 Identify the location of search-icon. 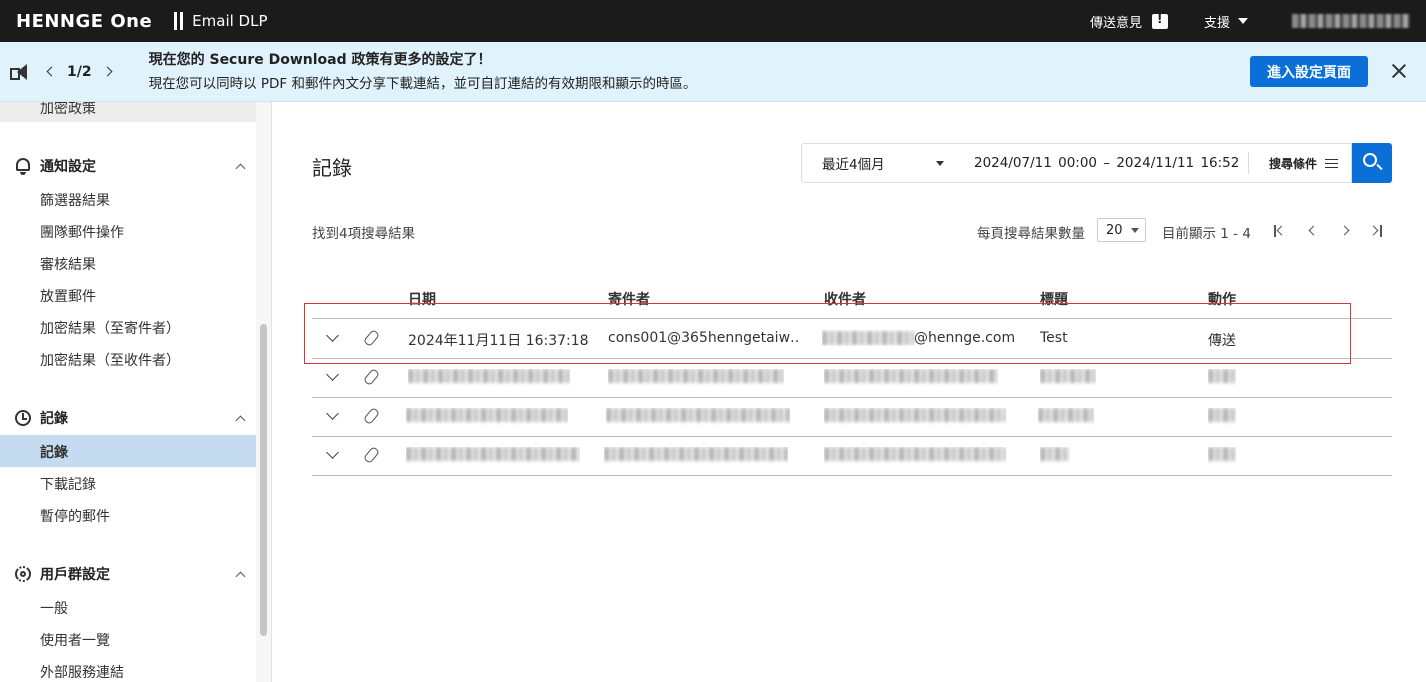
(1370, 160).